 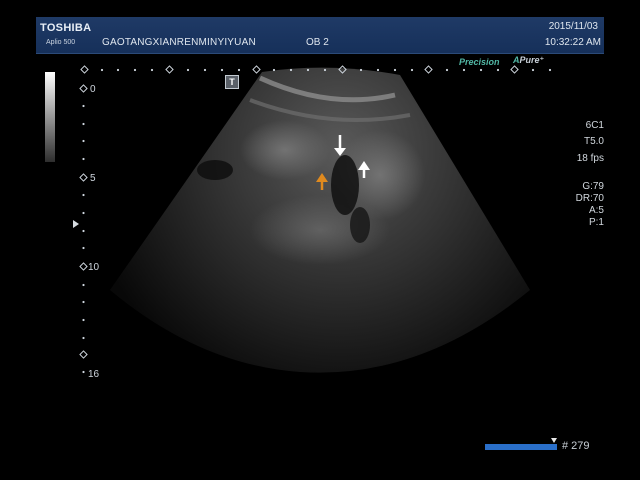 I want to click on param-probe: 6C1, so click(x=594, y=125).